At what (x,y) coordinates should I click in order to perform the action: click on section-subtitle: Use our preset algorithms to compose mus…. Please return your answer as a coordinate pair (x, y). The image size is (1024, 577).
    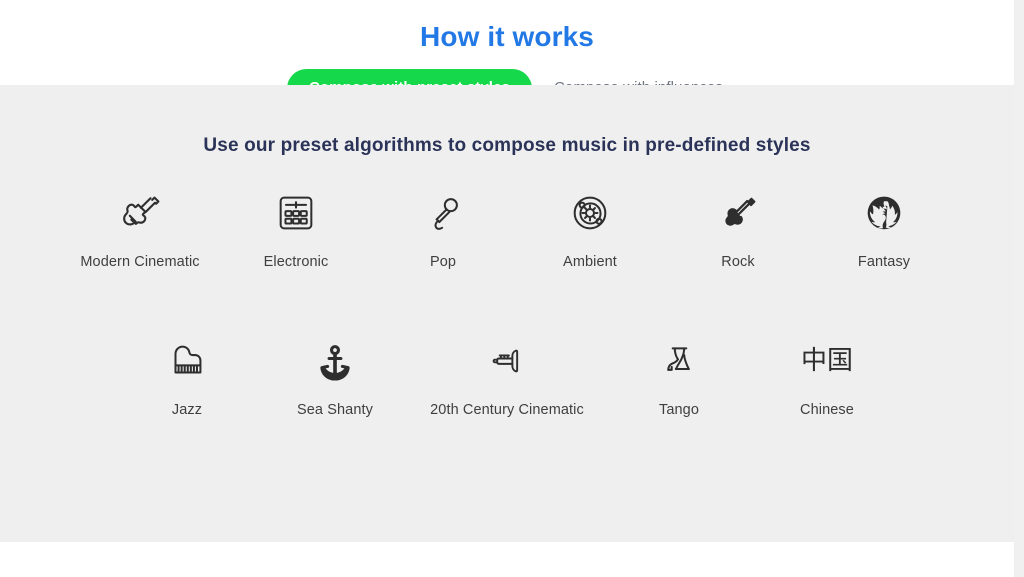
    Looking at the image, I should click on (507, 145).